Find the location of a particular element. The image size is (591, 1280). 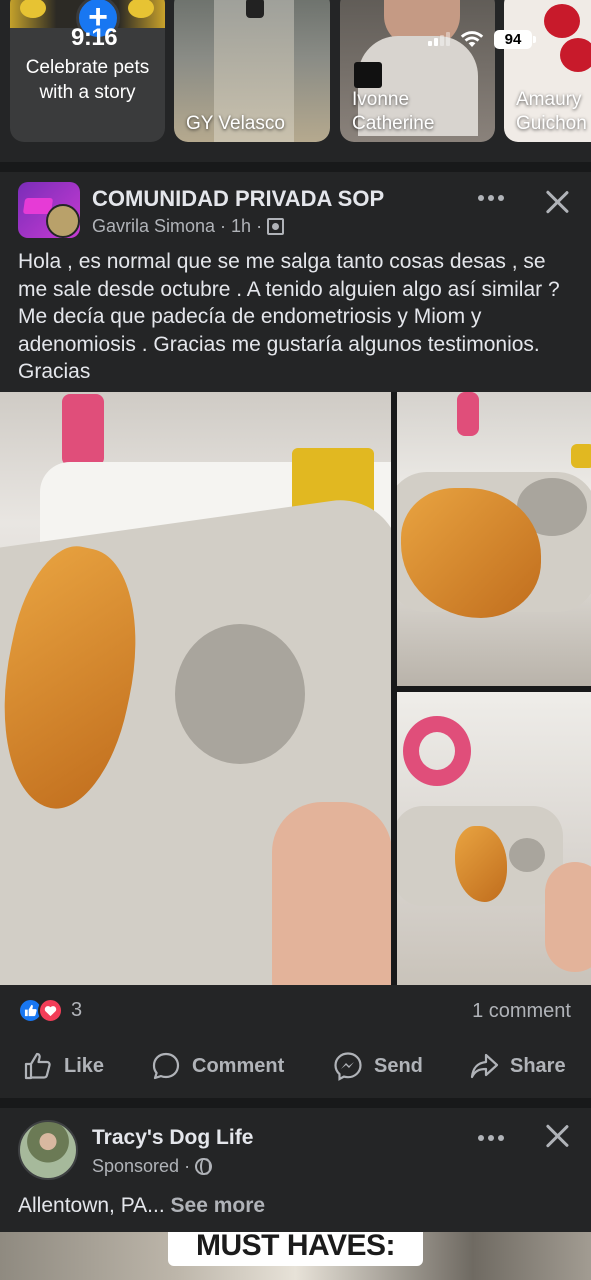

send-button: Send is located at coordinates (377, 1066).